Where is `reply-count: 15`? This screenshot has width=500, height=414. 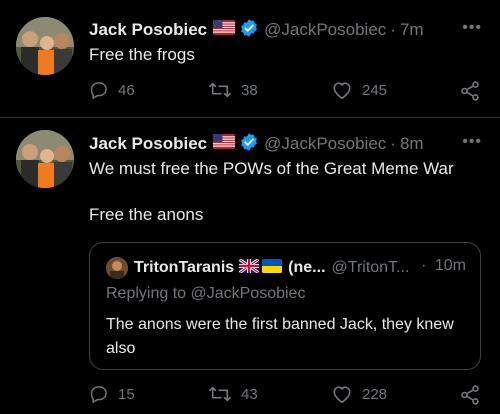
reply-count: 15 is located at coordinates (126, 394).